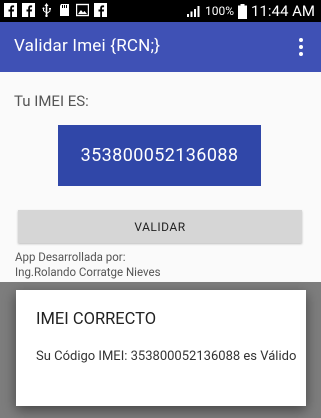 The width and height of the screenshot is (321, 418). What do you see at coordinates (88, 272) in the screenshot?
I see `credits-line-2: Ing.Rolando Corratge Nieves` at bounding box center [88, 272].